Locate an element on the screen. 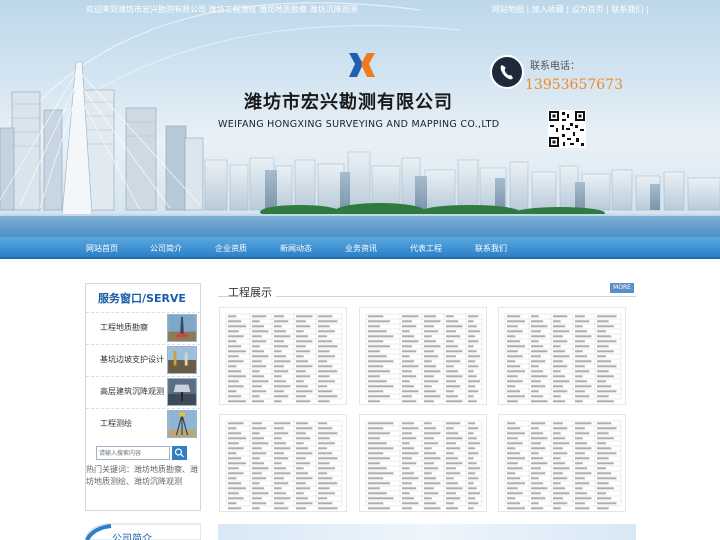  search-button is located at coordinates (179, 453).